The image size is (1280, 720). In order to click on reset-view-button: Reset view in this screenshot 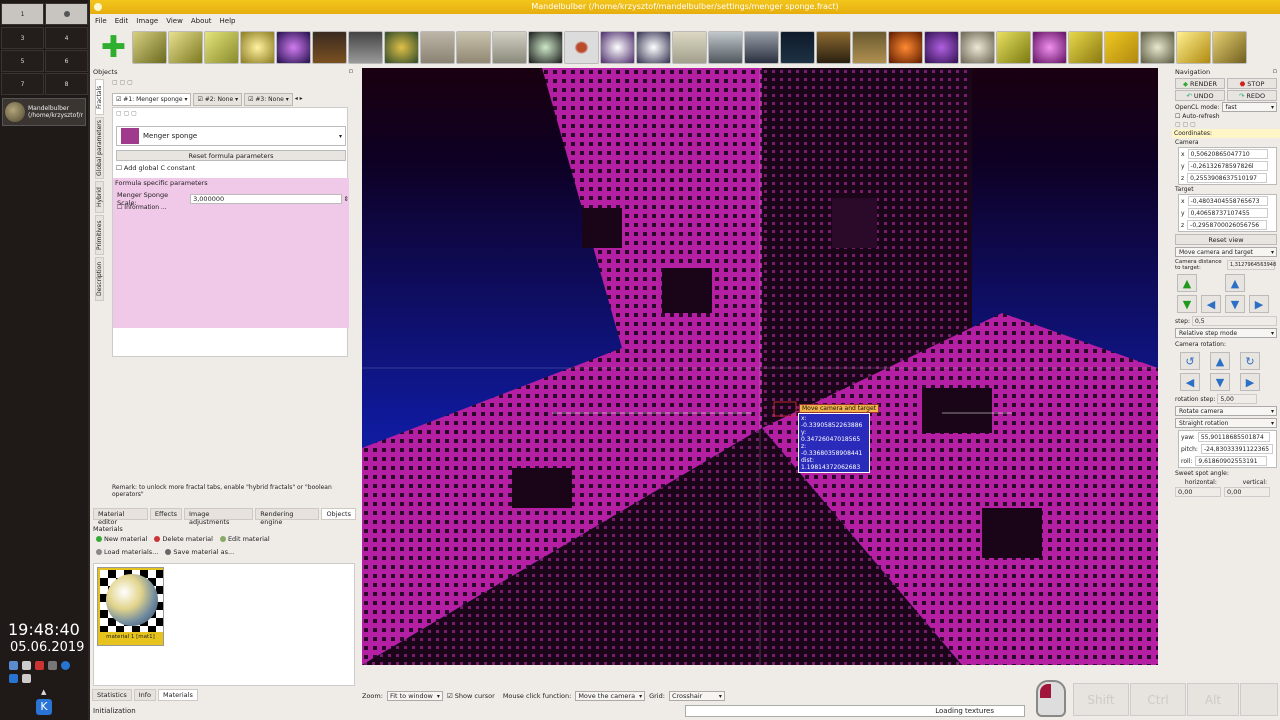, I will do `click(1226, 239)`.